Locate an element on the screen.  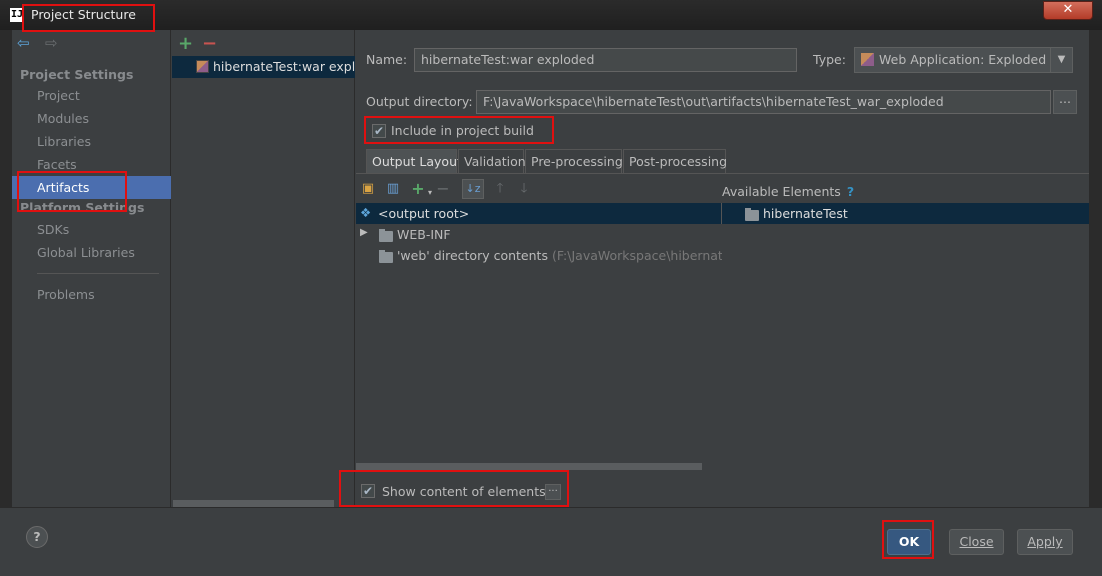
sidebar-item-facets: Facets is located at coordinates (91, 164).